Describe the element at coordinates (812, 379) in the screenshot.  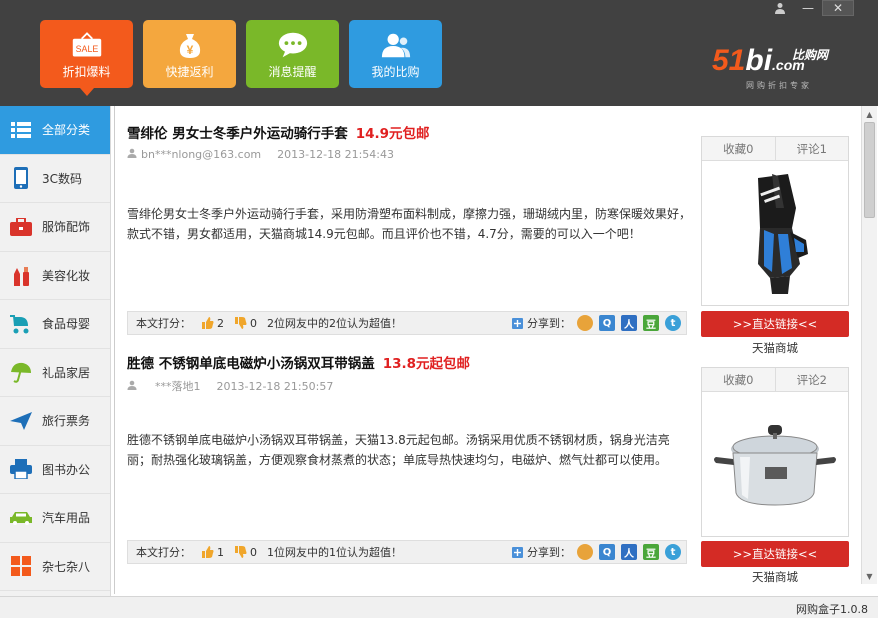
I see `comment-count: 评论2` at that location.